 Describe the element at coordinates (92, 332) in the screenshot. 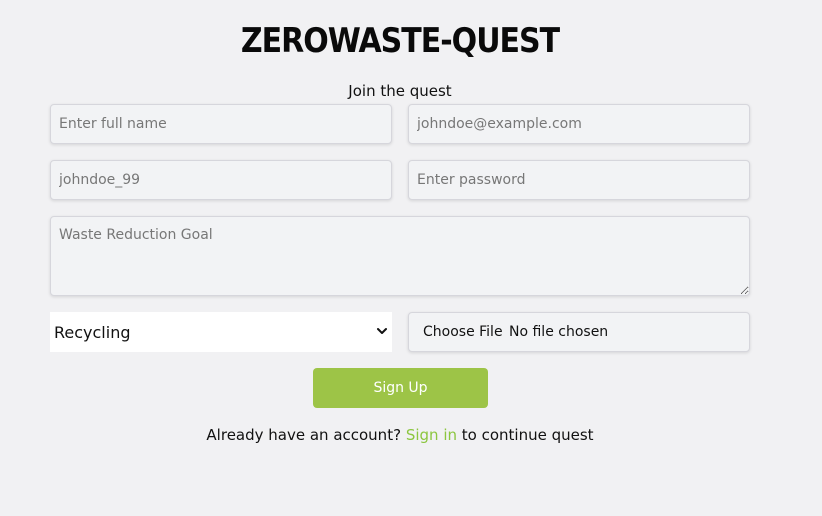

I see `category-selected-value: Recycling` at that location.